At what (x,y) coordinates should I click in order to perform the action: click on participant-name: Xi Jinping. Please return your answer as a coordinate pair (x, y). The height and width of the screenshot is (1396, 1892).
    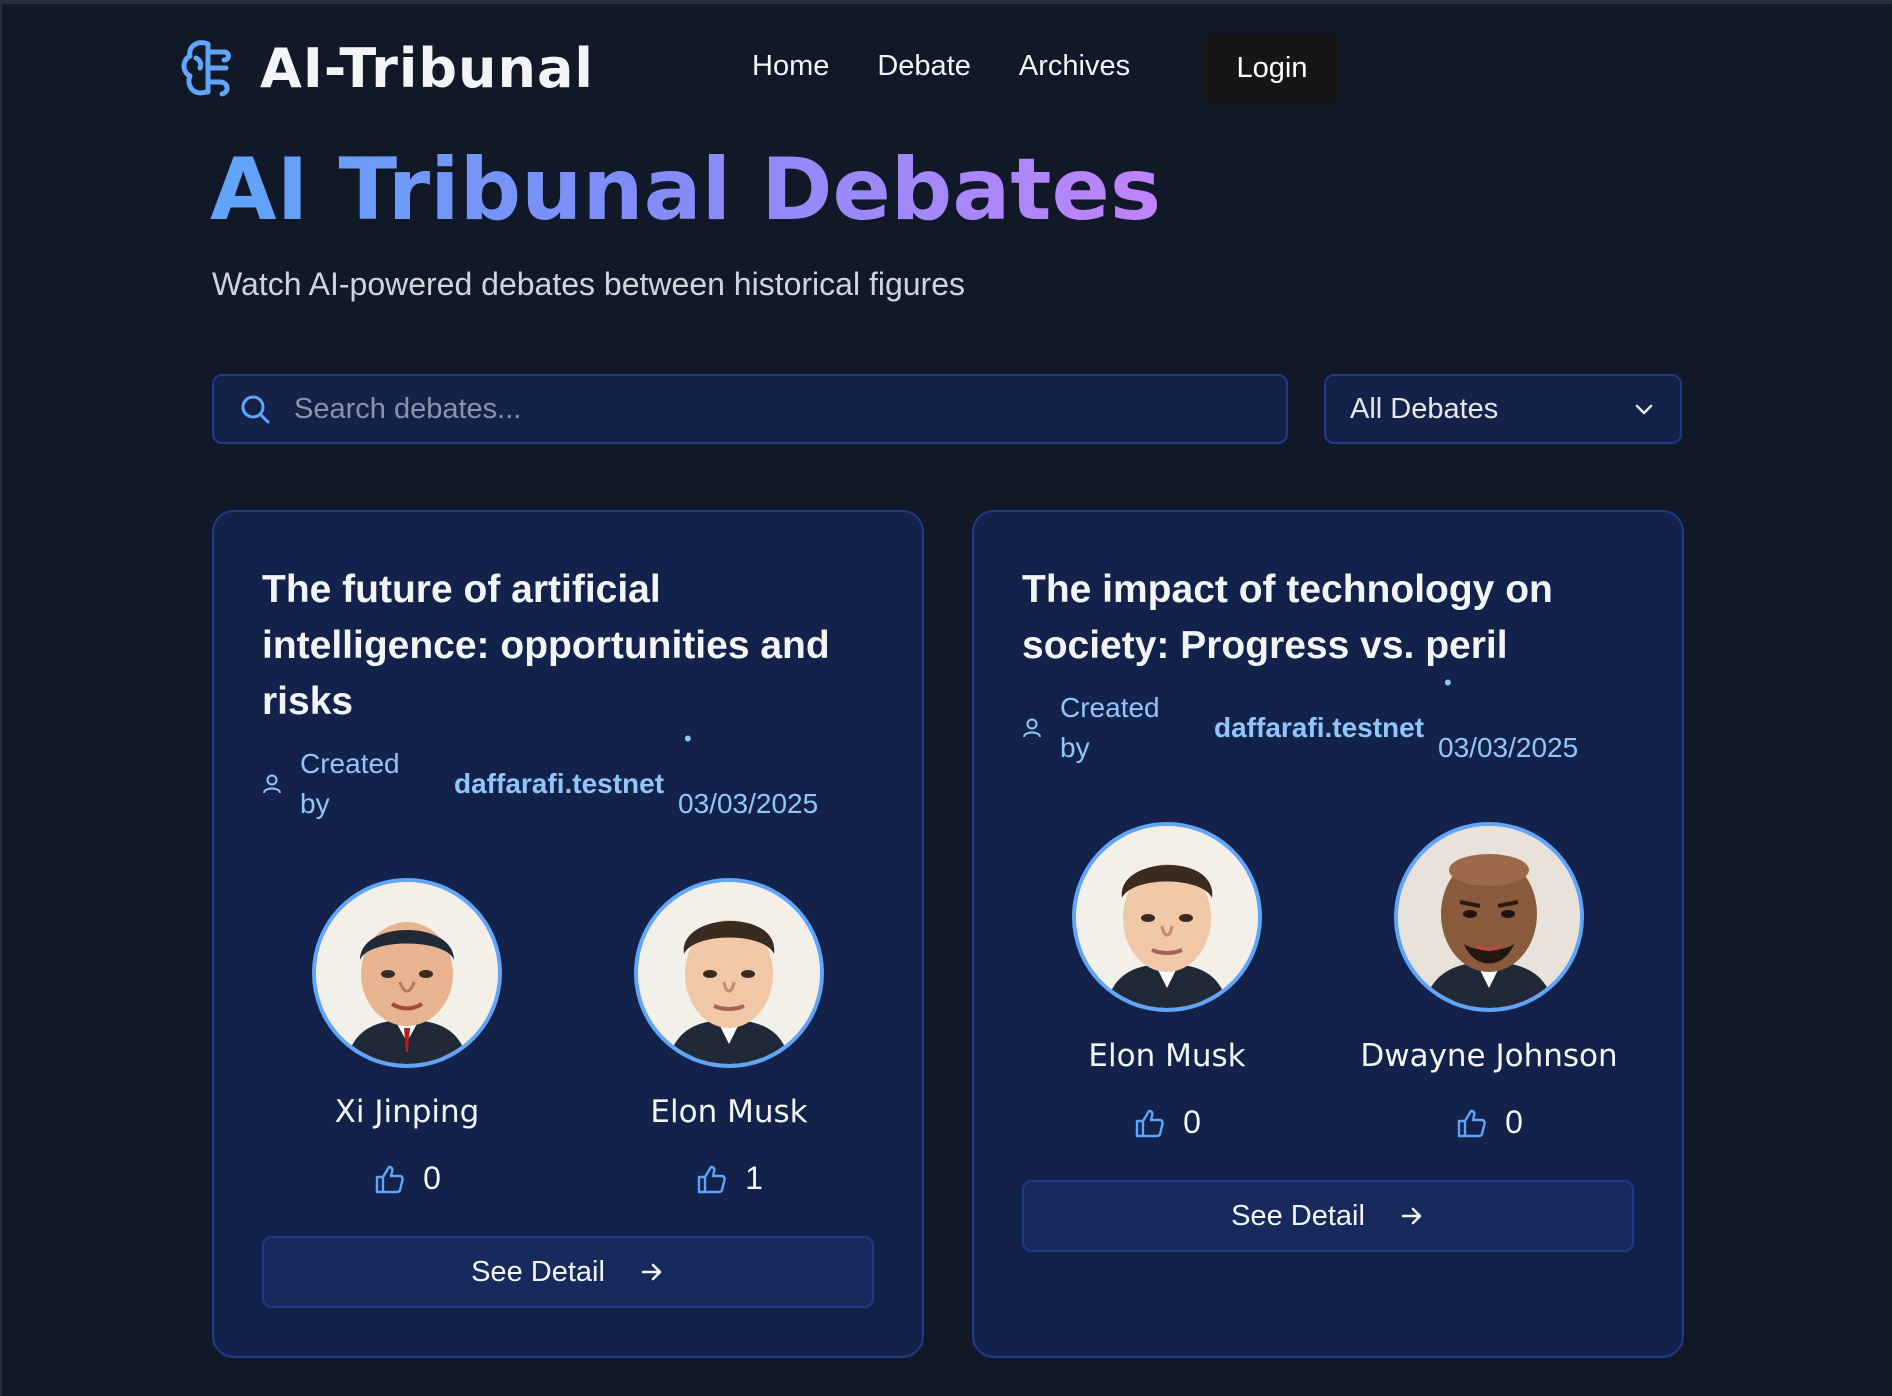
    Looking at the image, I should click on (407, 1112).